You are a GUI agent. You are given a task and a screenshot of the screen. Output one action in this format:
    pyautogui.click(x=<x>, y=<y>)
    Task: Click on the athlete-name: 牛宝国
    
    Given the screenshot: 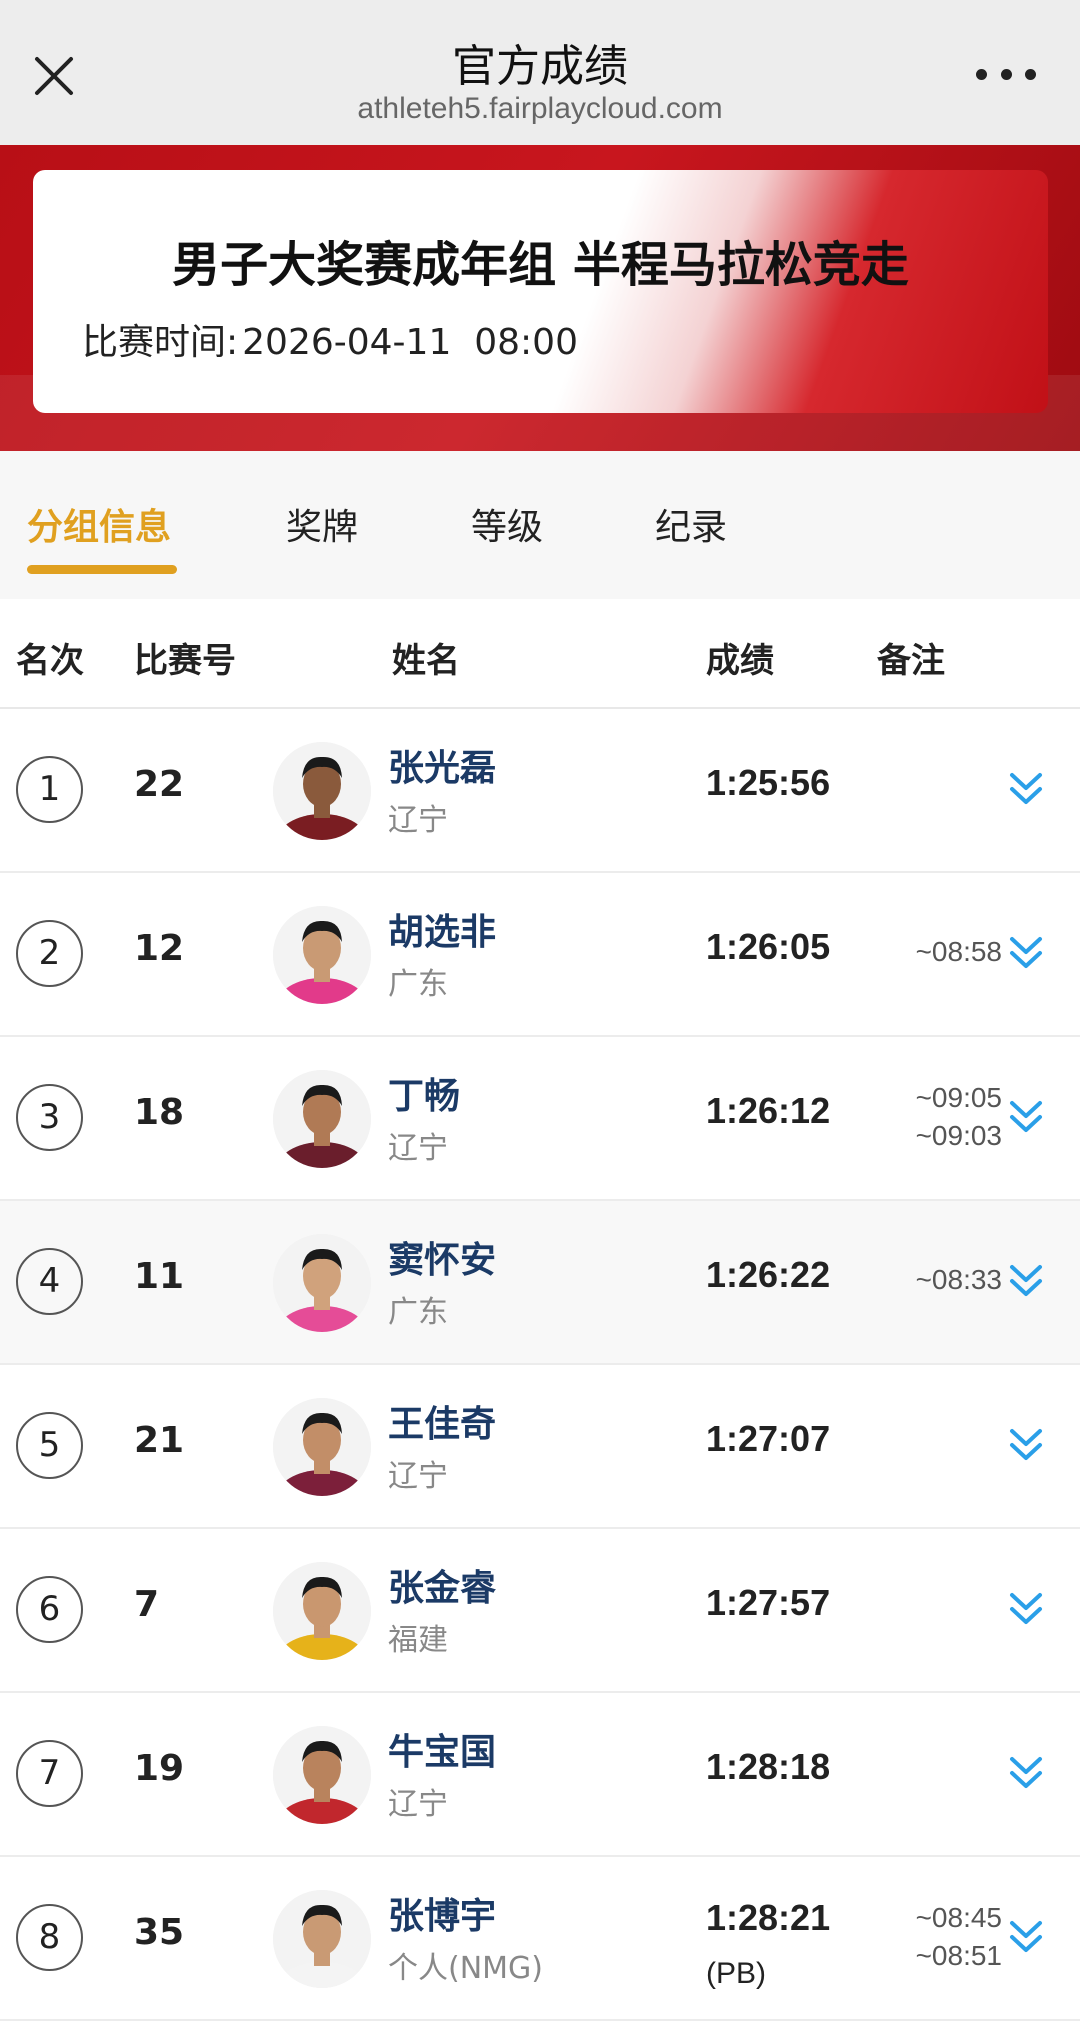 What is the action you would take?
    pyautogui.click(x=442, y=1749)
    